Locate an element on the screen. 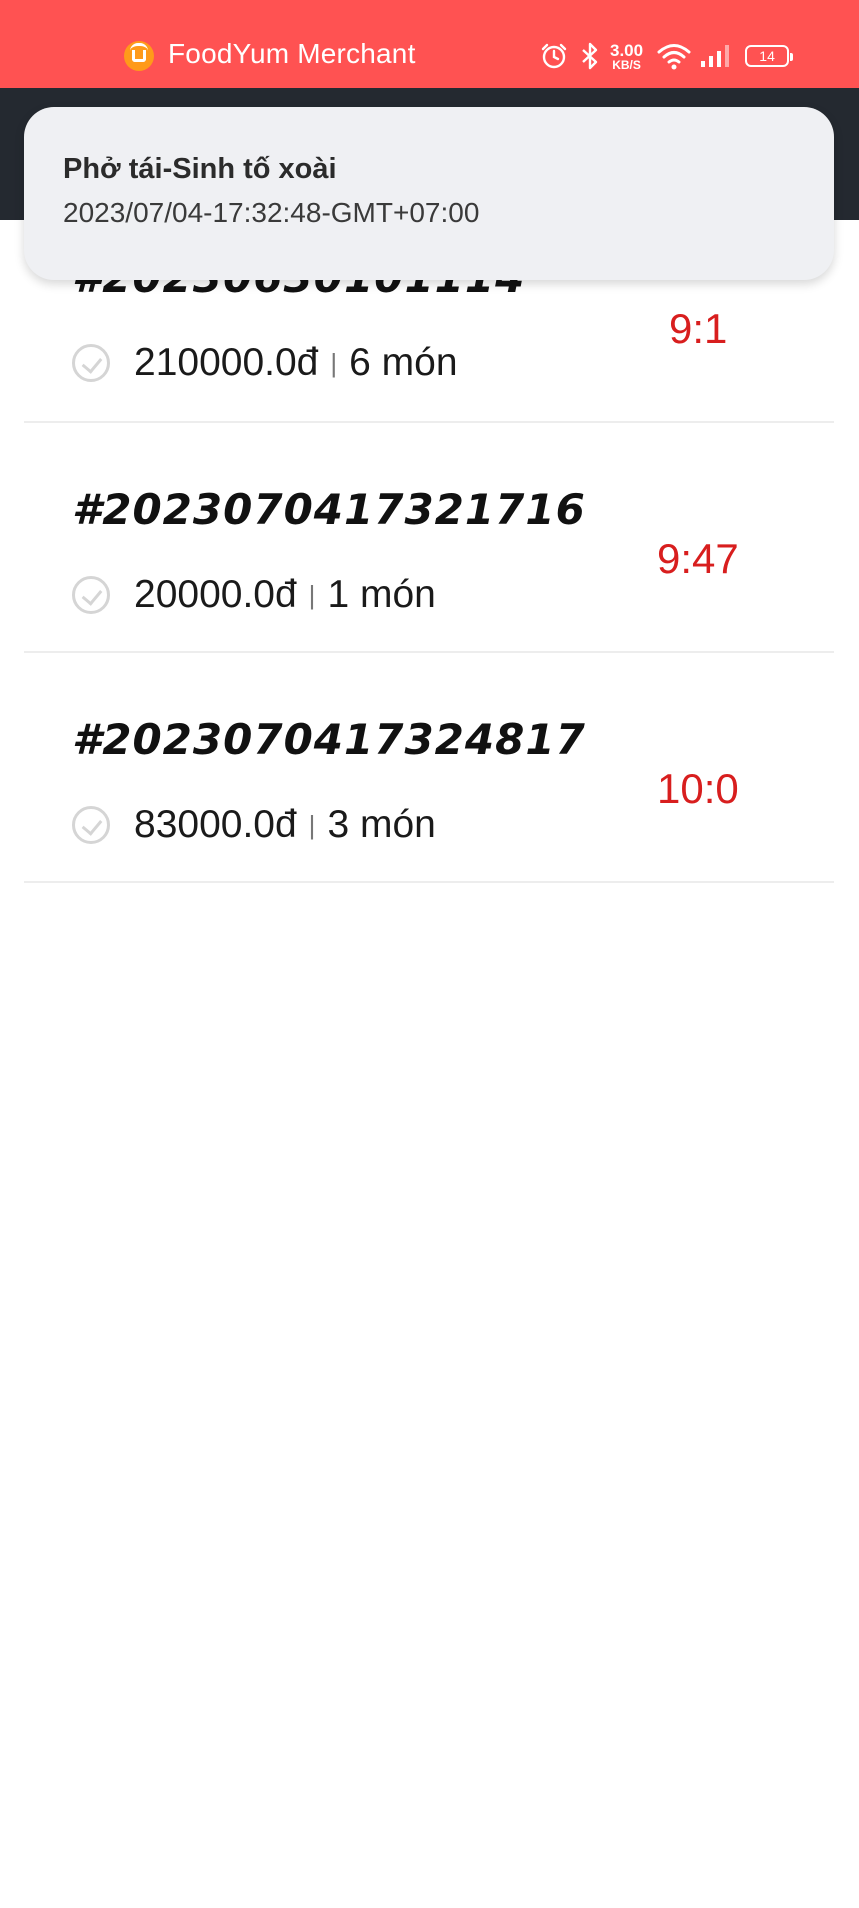 The height and width of the screenshot is (1908, 859). order-price: 83000.0đ is located at coordinates (215, 824).